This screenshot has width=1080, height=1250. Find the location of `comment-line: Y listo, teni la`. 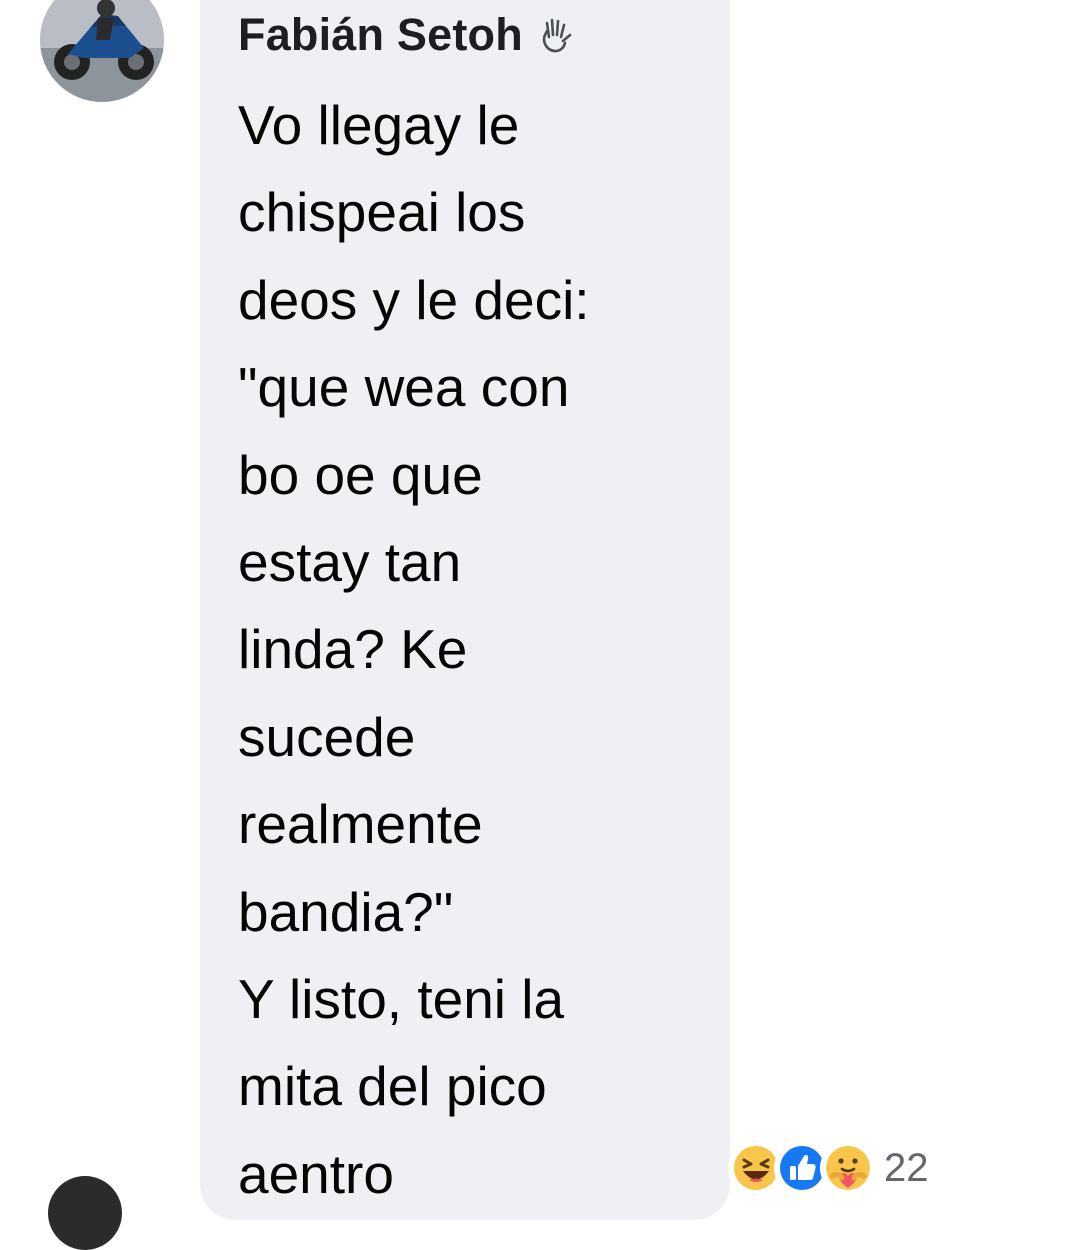

comment-line: Y listo, teni la is located at coordinates (401, 998).